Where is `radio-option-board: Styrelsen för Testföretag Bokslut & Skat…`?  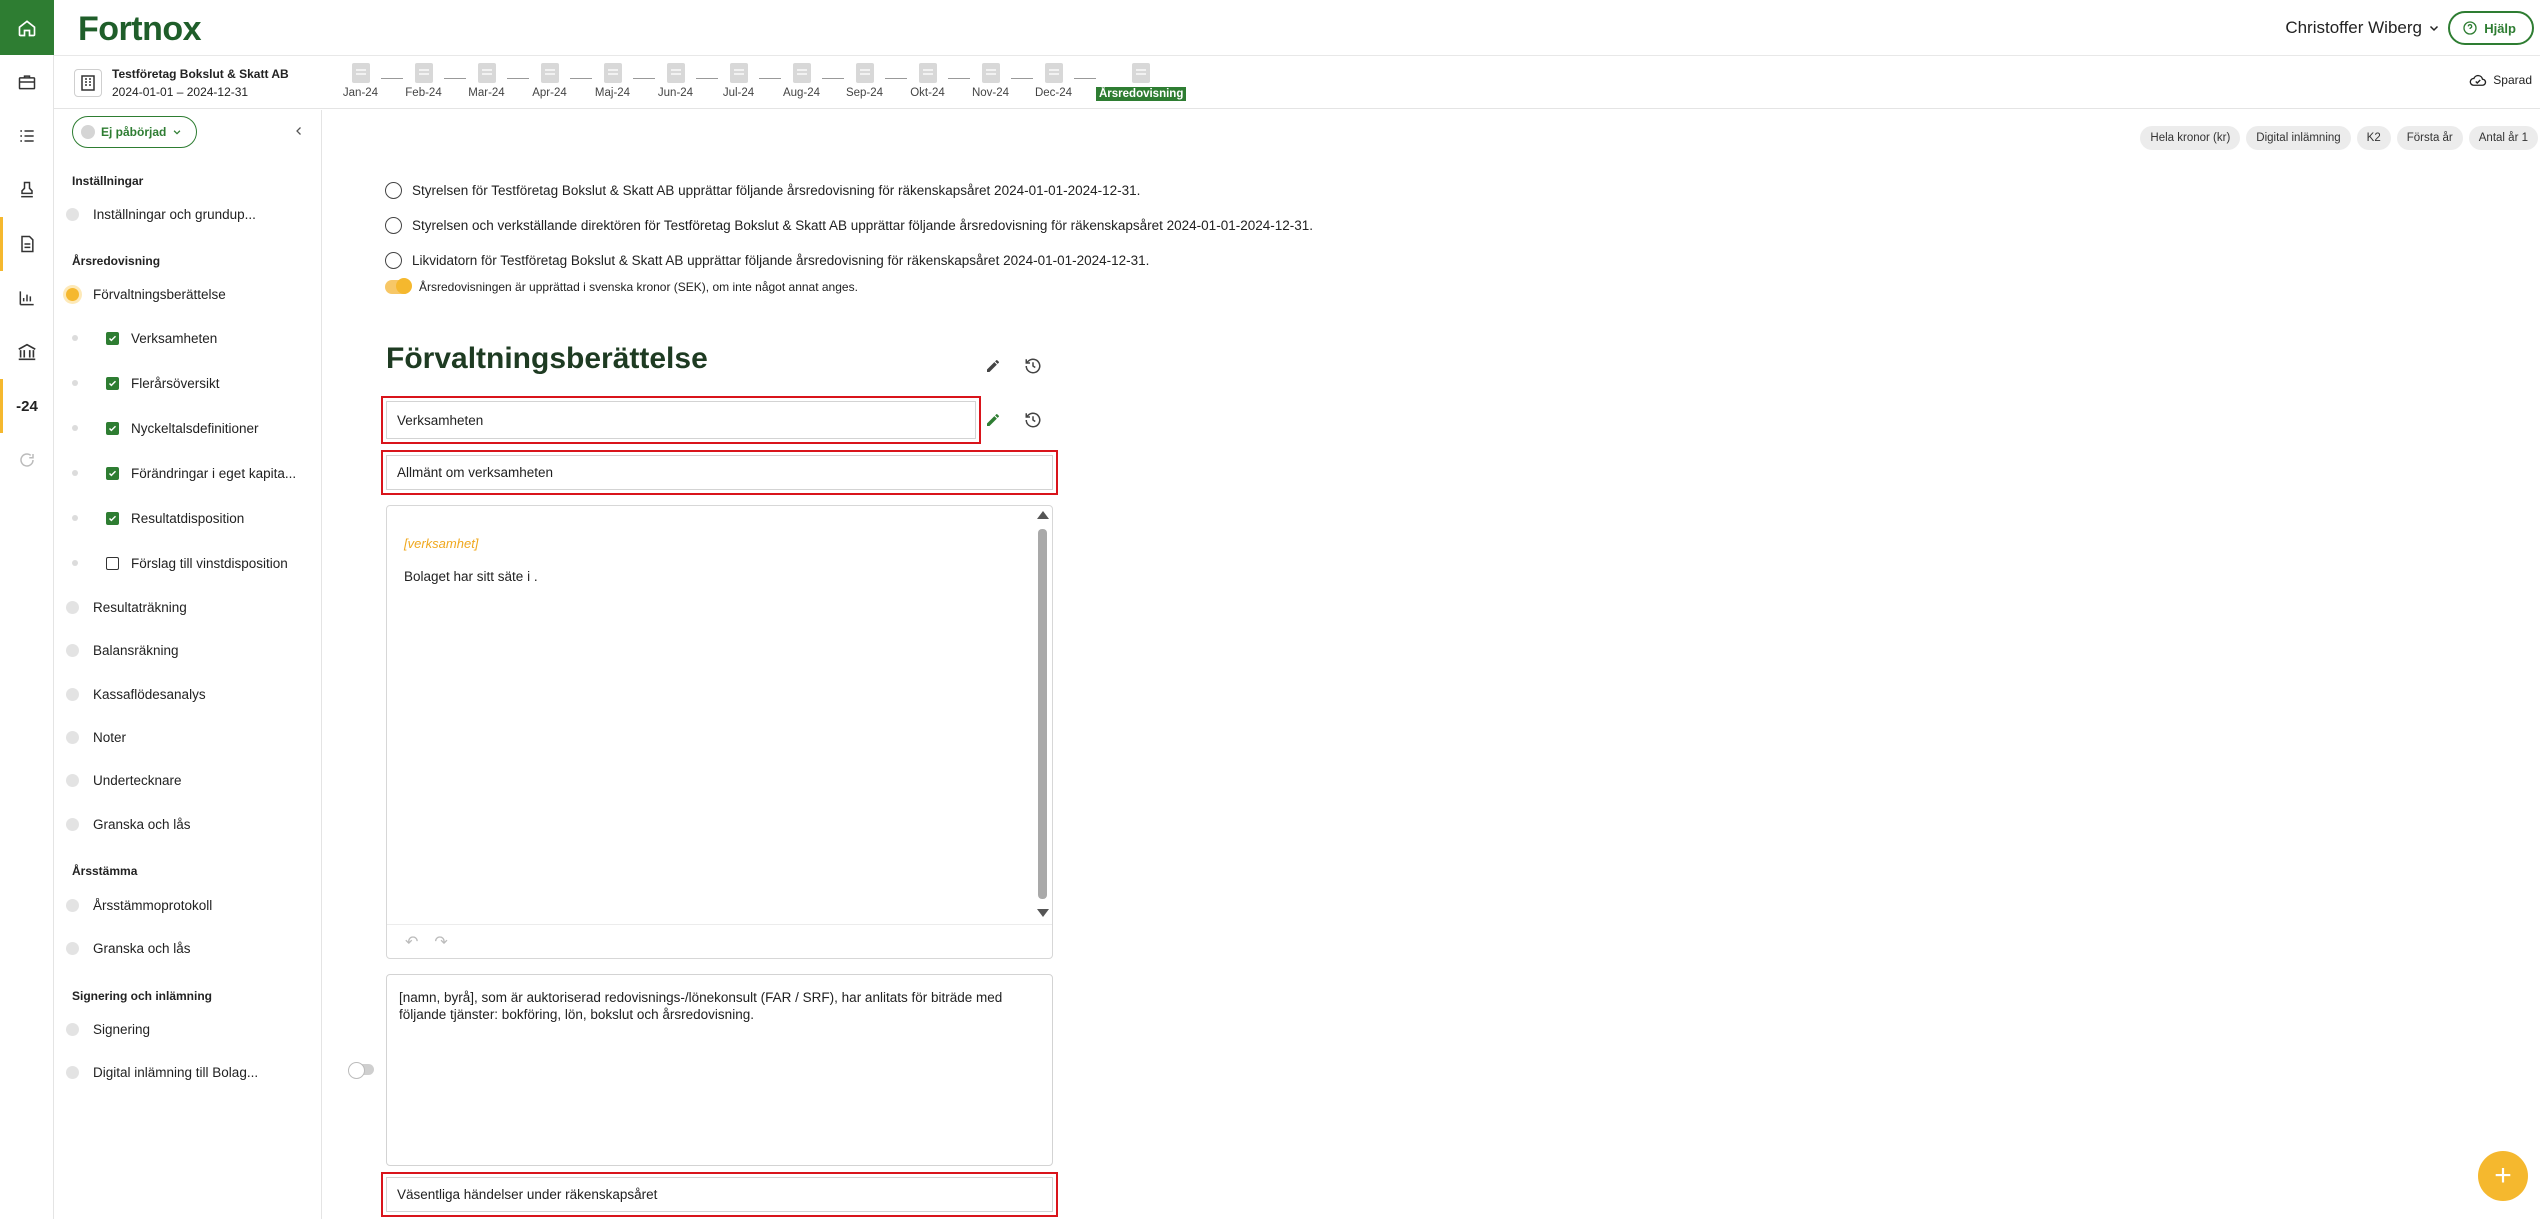
radio-option-board: Styrelsen för Testföretag Bokslut & Skat… is located at coordinates (762, 190).